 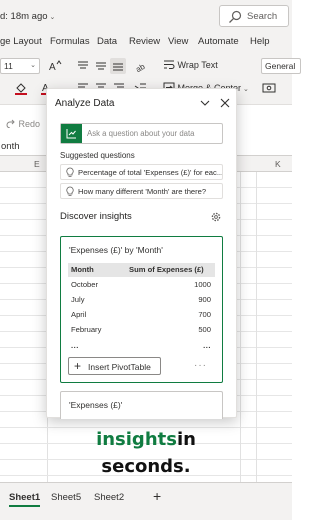 I want to click on sheet-tabs: Sheet1 Sheet5 Sheet2 +, so click(x=146, y=501).